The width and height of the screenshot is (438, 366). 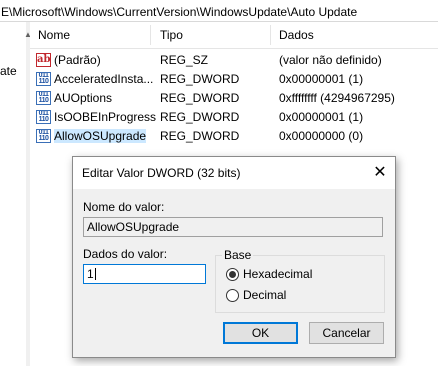 I want to click on value-data: (valor não definido), so click(x=330, y=60).